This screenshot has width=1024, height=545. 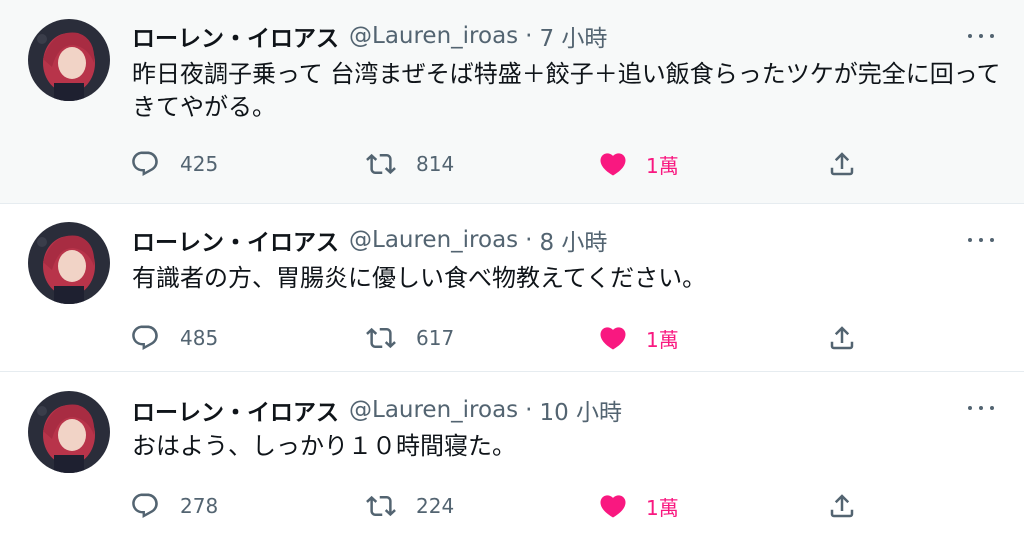 I want to click on tweet-header: ローレン・イロアス @Lauren_iroas · 10 小時, so click(x=377, y=410).